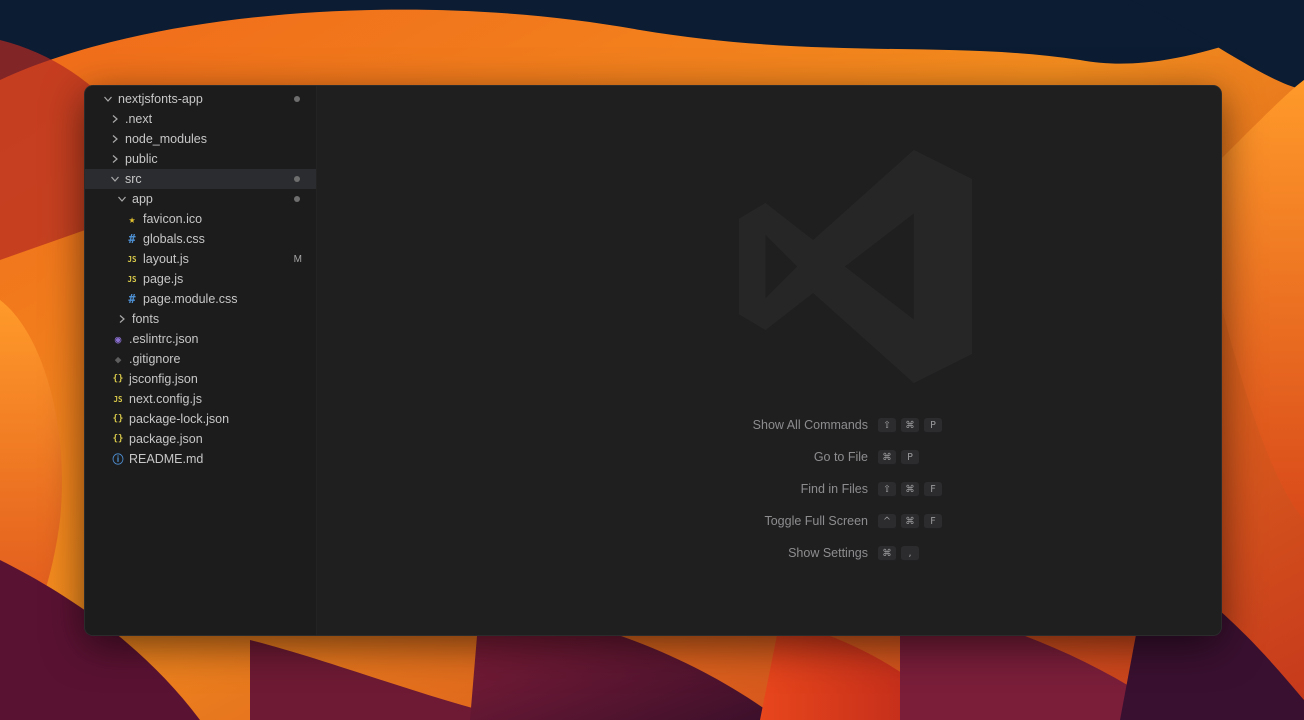 This screenshot has width=1304, height=720. Describe the element at coordinates (200, 199) in the screenshot. I see `tree-item-app: app` at that location.